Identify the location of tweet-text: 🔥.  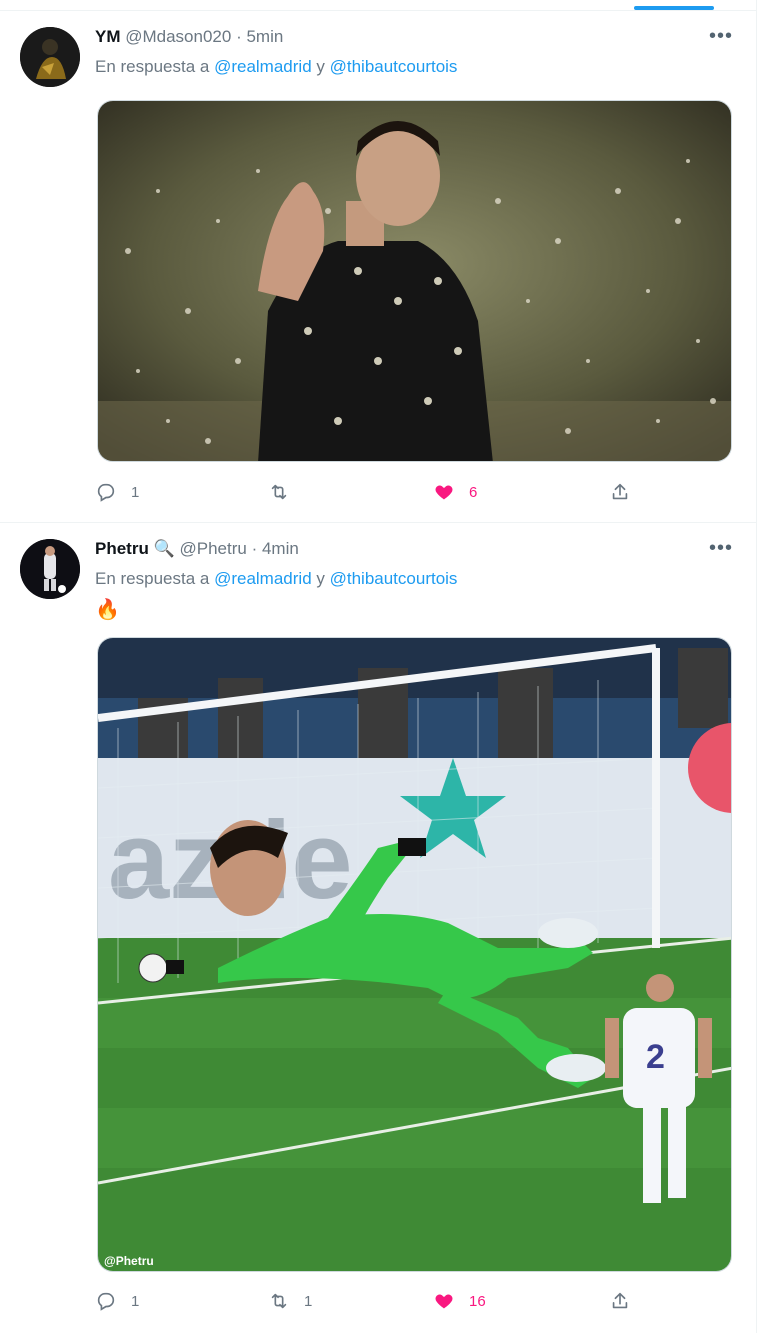
(107, 610).